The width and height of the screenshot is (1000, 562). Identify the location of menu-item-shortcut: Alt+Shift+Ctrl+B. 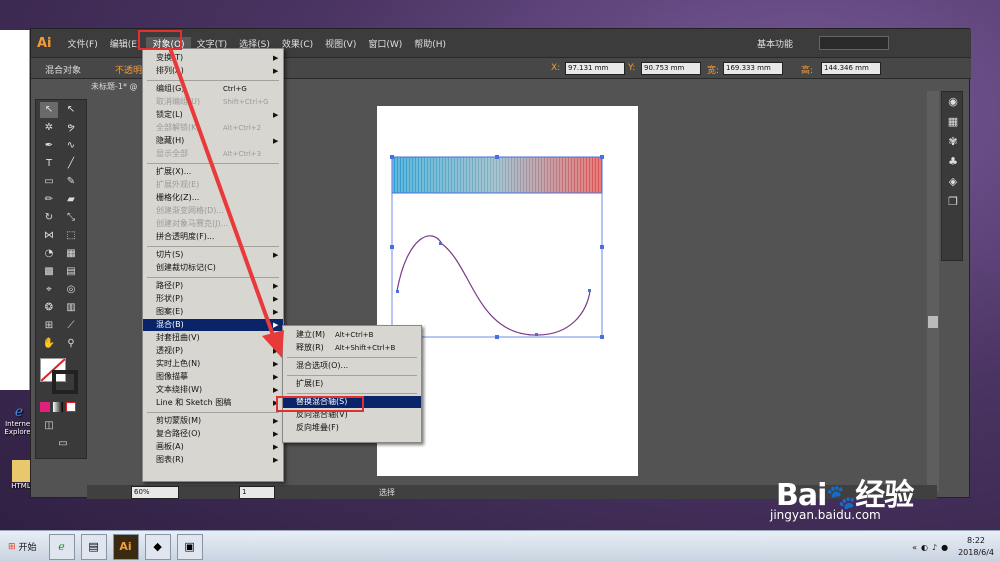
(365, 348).